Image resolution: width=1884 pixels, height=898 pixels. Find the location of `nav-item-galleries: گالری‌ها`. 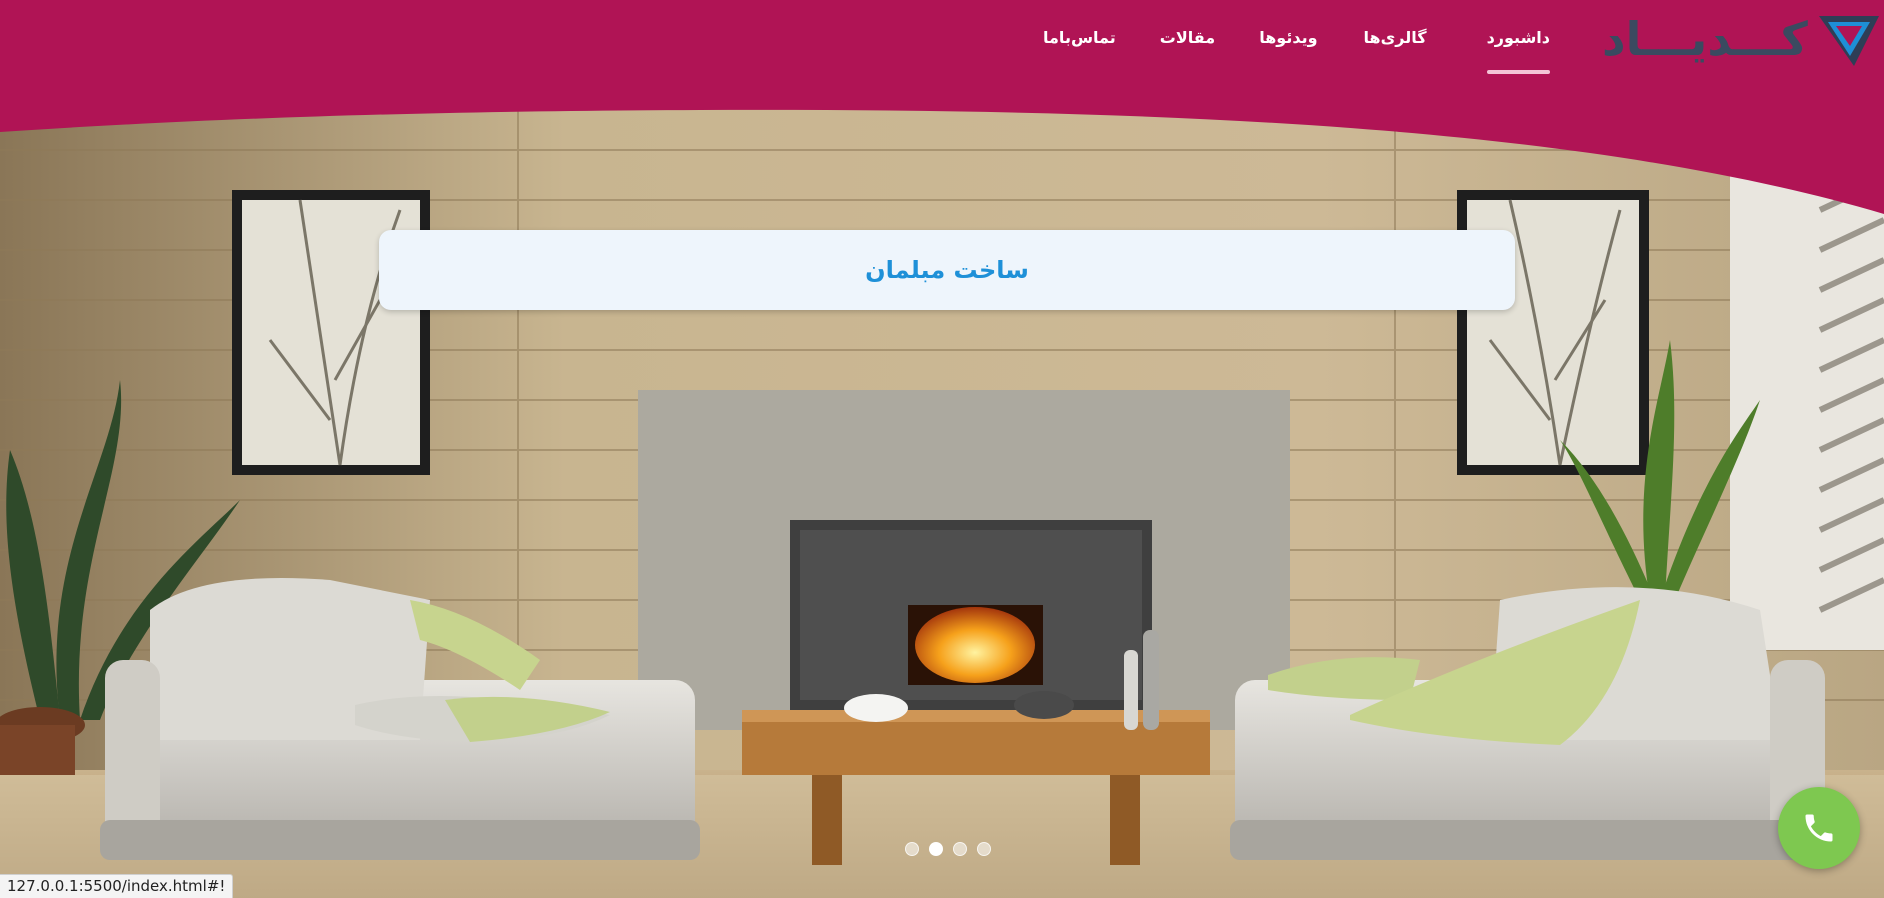

nav-item-galleries: گالری‌ها is located at coordinates (1395, 50).